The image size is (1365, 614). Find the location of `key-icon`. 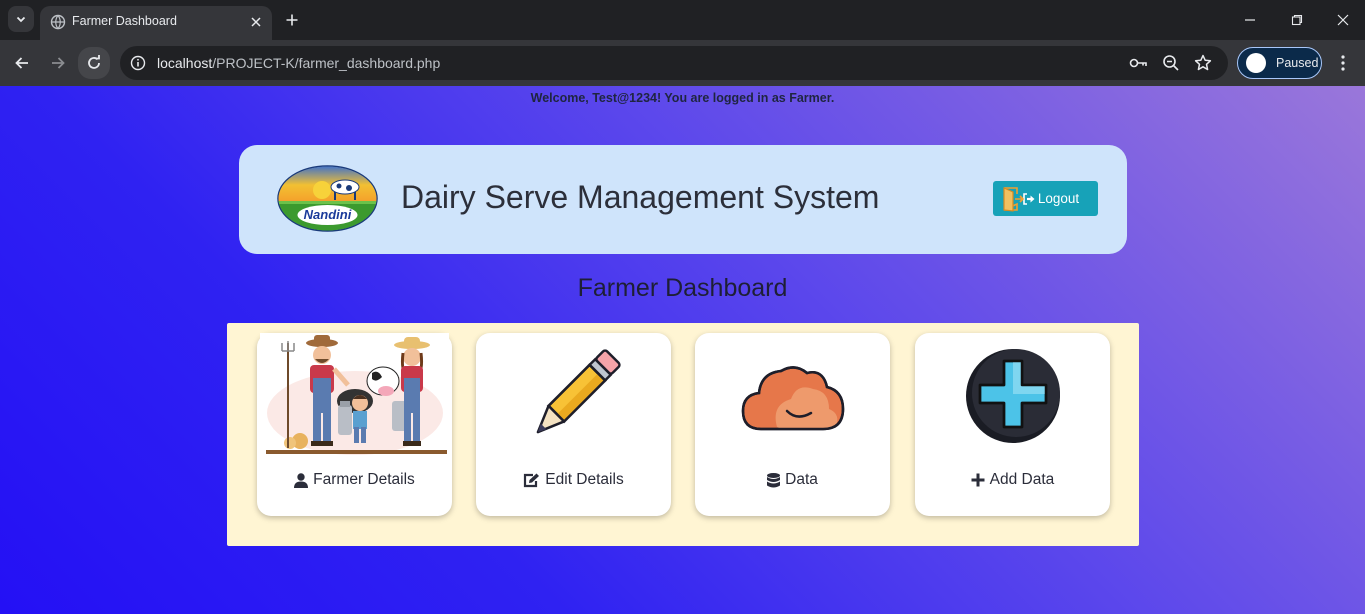

key-icon is located at coordinates (1138, 63).